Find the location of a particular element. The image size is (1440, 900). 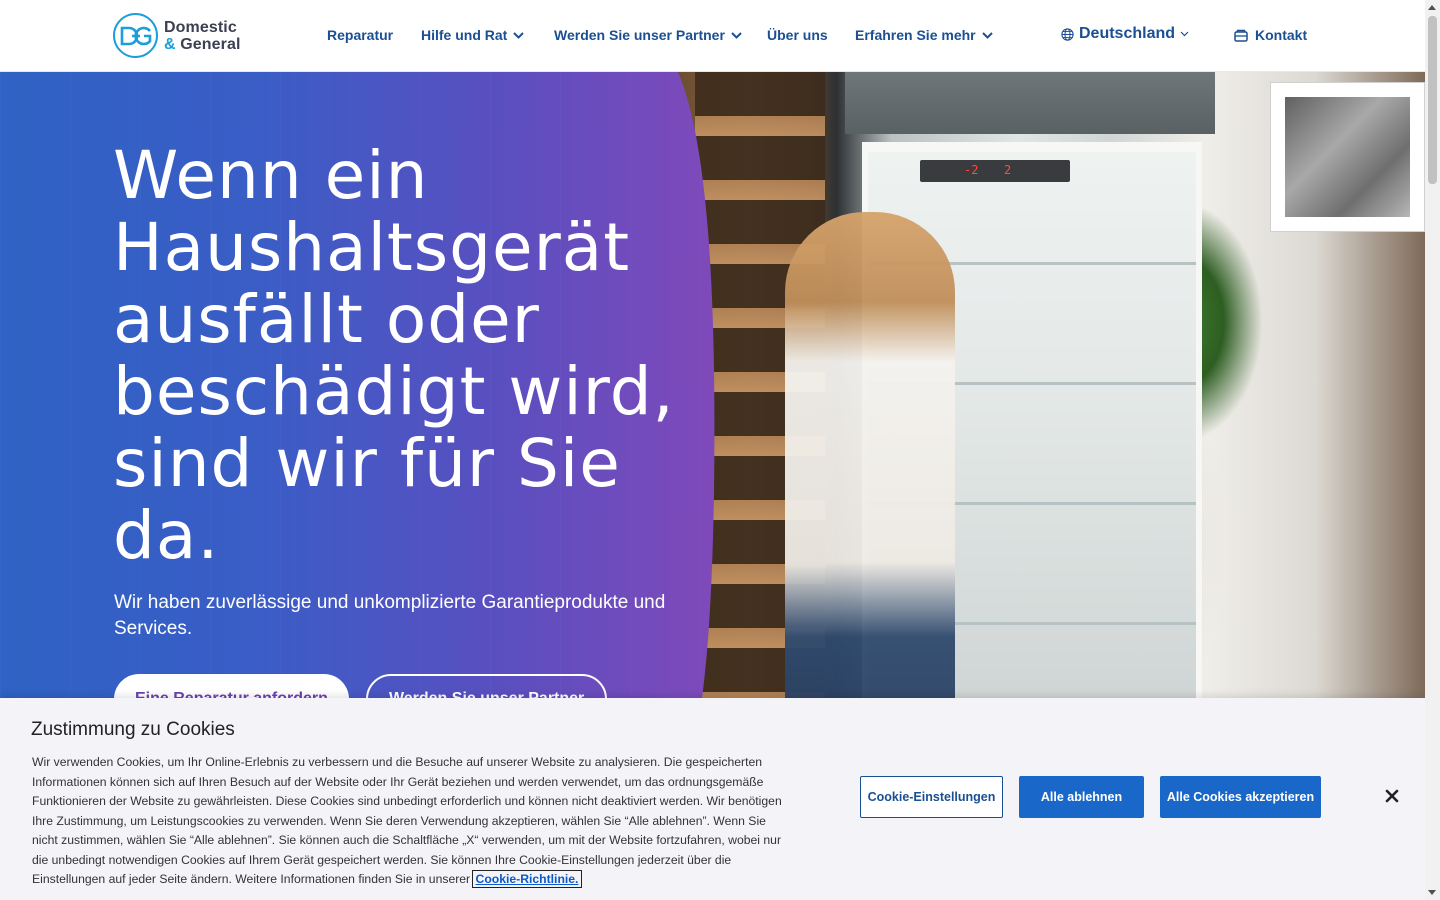

nav-item-label: Reparatur is located at coordinates (360, 35).